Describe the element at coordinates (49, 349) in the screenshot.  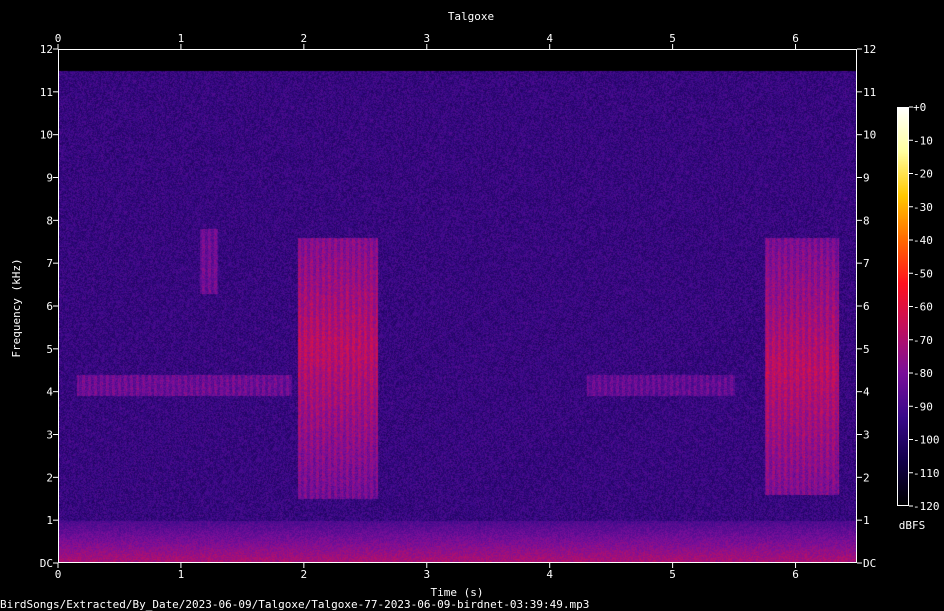
I see `y-tick-label-left: 5` at that location.